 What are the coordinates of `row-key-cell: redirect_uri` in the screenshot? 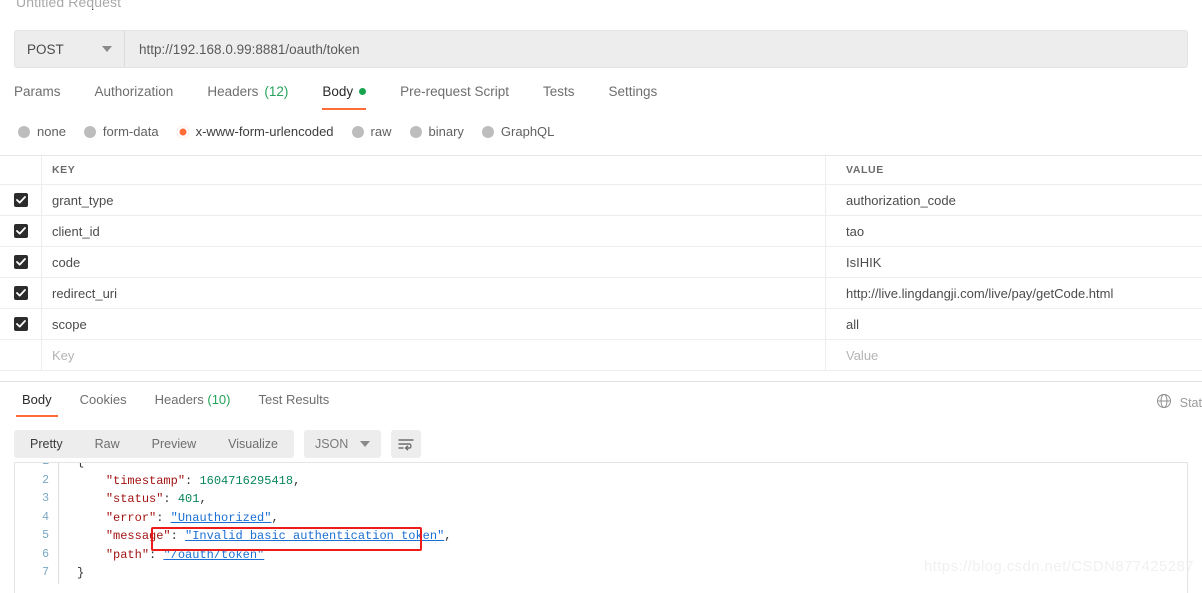 It's located at (434, 293).